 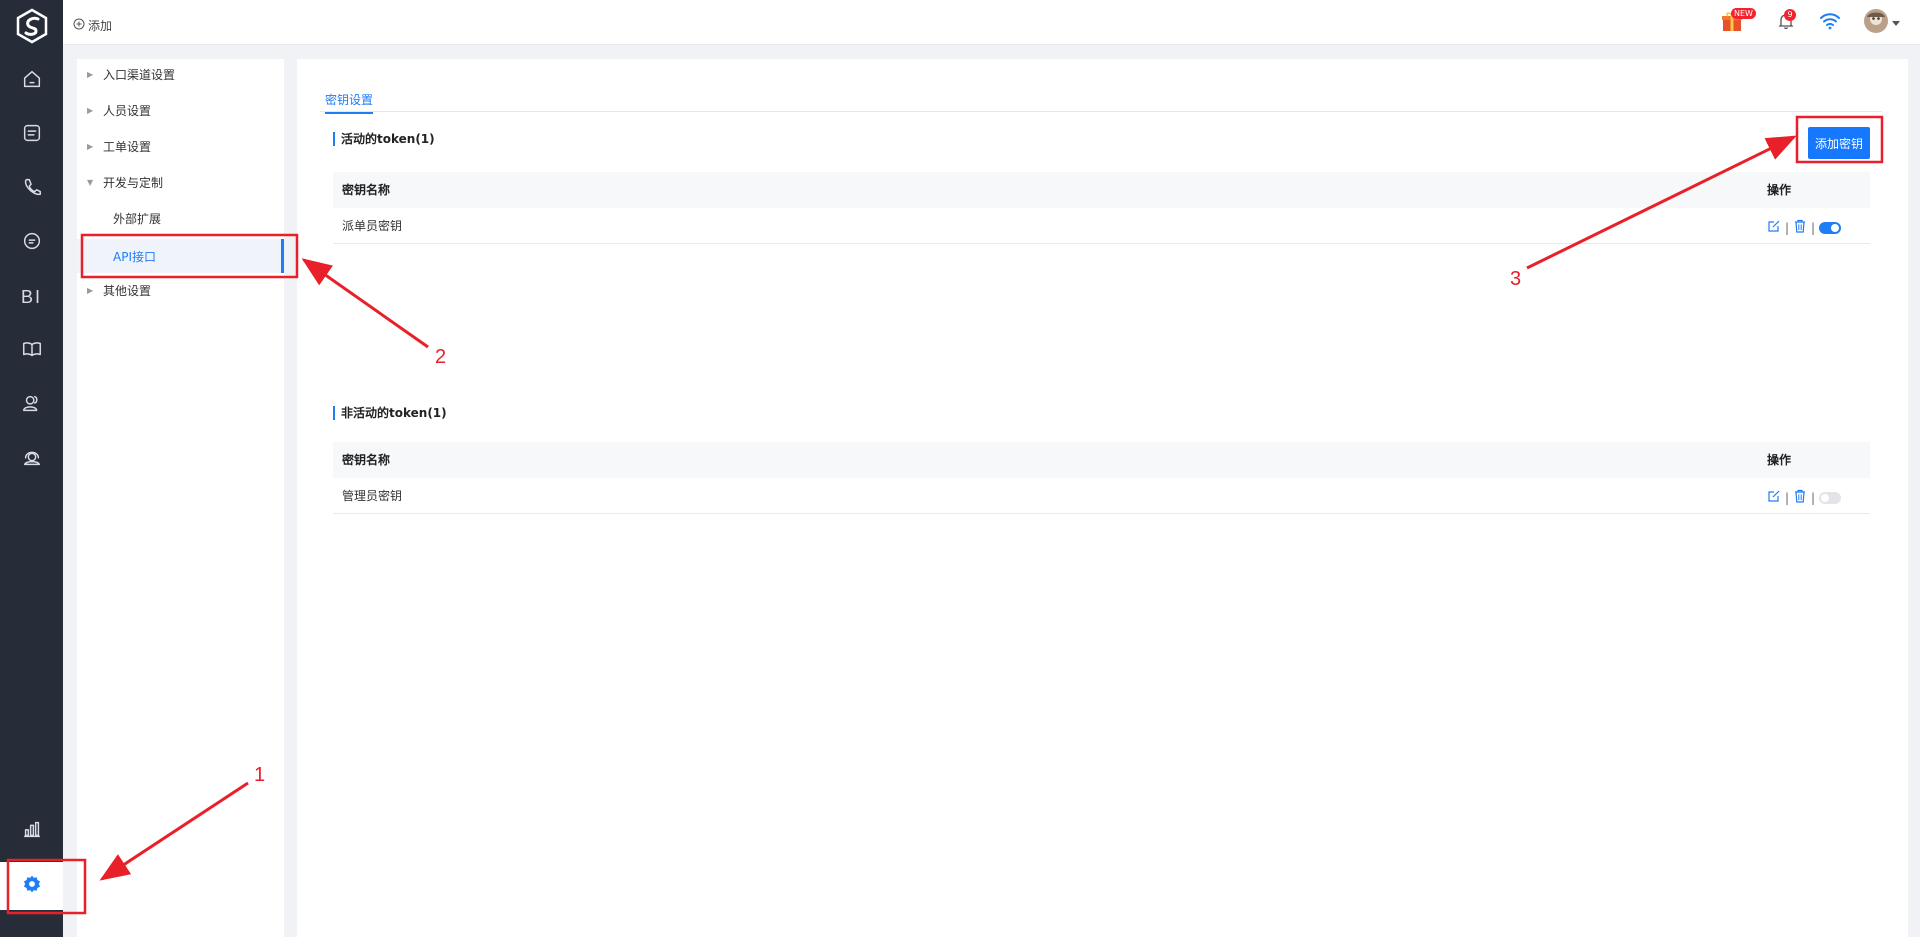 I want to click on rail-agent, so click(x=31, y=459).